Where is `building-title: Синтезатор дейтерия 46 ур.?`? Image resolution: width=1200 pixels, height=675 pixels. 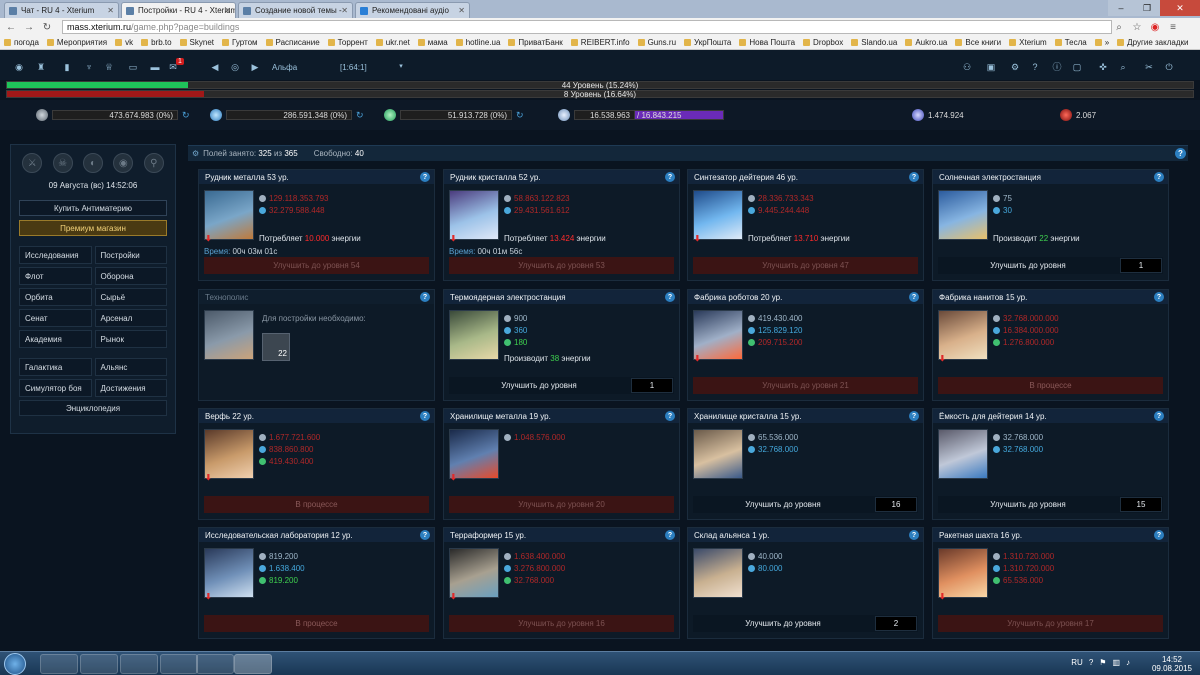
building-title: Синтезатор дейтерия 46 ур.? is located at coordinates (805, 177).